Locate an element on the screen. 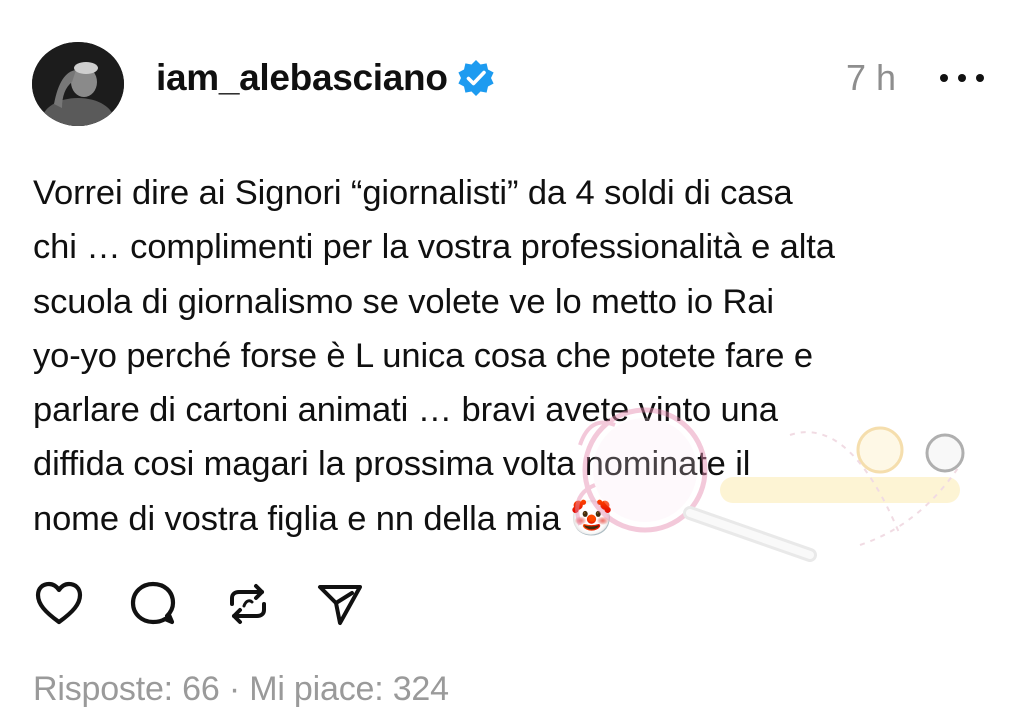  reply-button is located at coordinates (153, 604).